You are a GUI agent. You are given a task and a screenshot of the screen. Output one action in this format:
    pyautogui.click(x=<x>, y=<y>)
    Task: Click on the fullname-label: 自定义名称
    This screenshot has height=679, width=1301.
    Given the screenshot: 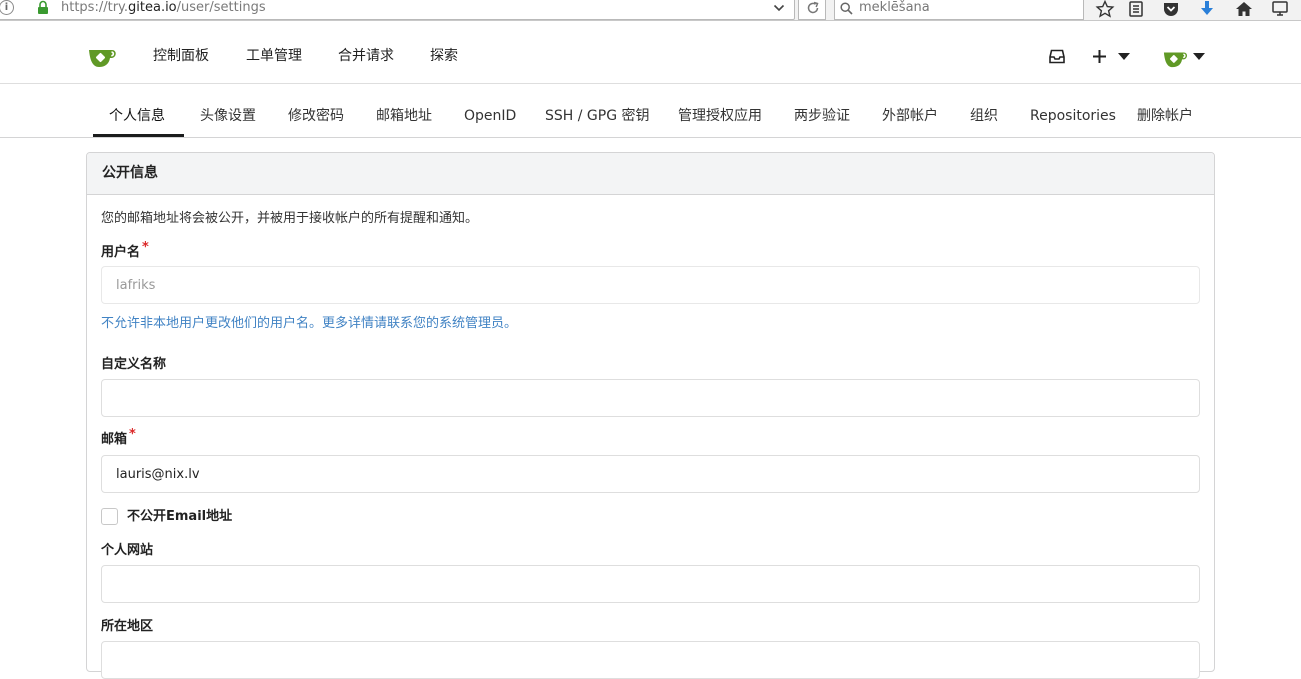 What is the action you would take?
    pyautogui.click(x=134, y=364)
    